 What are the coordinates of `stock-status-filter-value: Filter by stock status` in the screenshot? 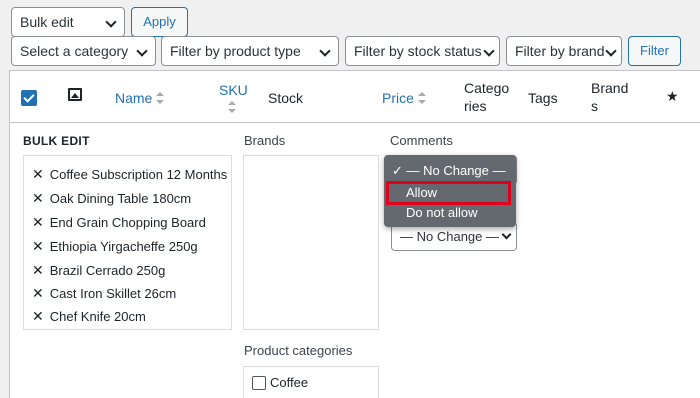 It's located at (418, 51).